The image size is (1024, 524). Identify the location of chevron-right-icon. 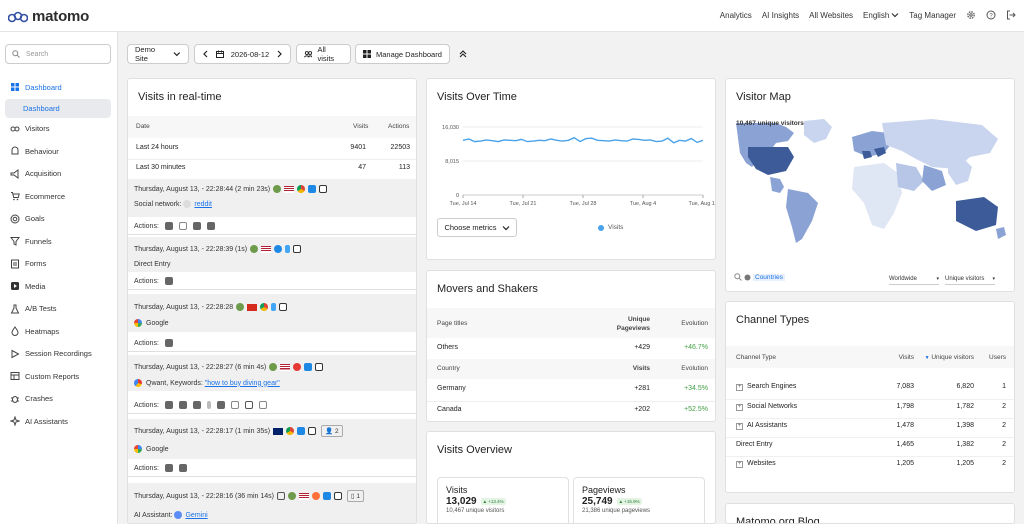
(279, 54).